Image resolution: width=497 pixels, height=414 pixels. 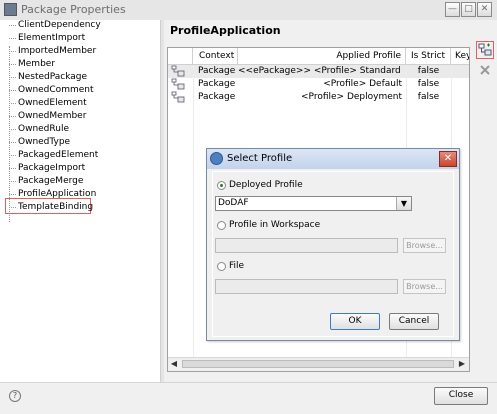 I want to click on deployed-profile-select: DoDAF ▼, so click(x=313, y=203).